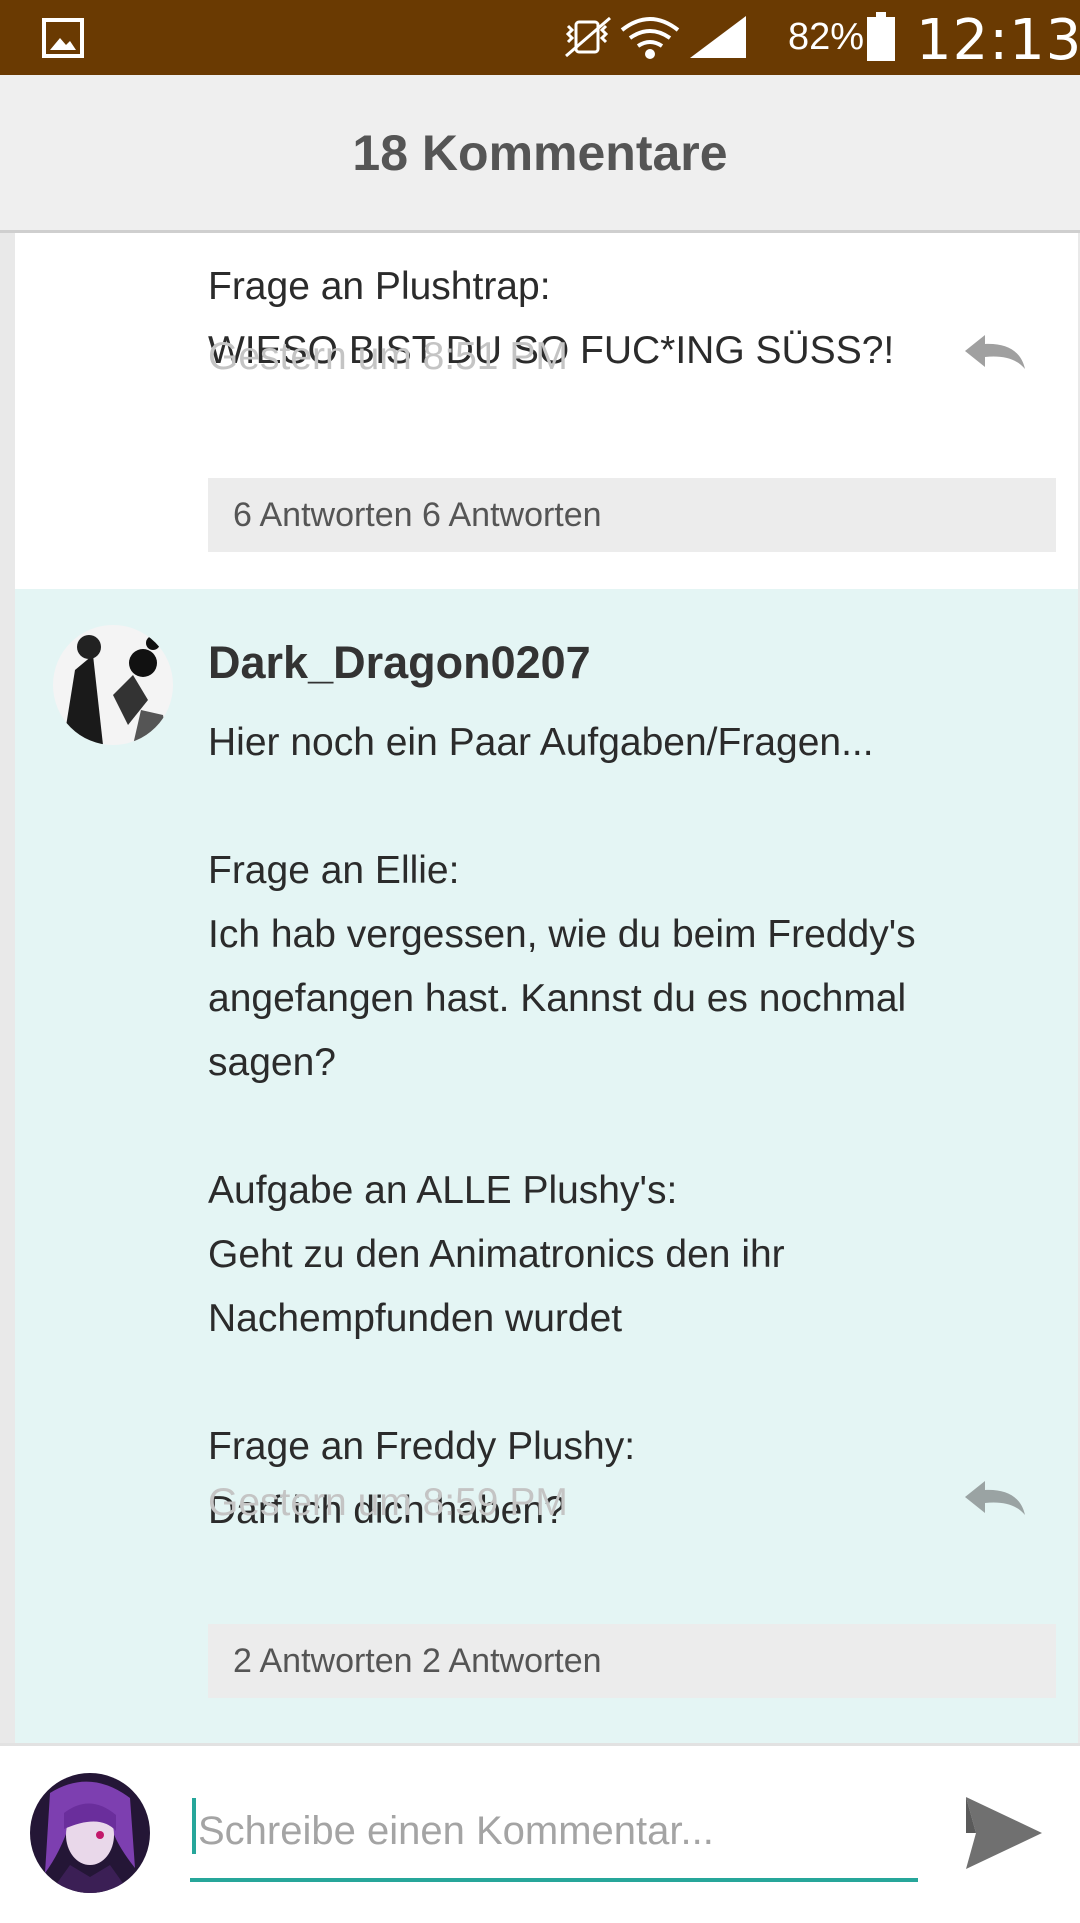 Image resolution: width=1080 pixels, height=1923 pixels. Describe the element at coordinates (443, 1190) in the screenshot. I see `comment-line: Aufgabe an ALLE Plushy's:` at that location.